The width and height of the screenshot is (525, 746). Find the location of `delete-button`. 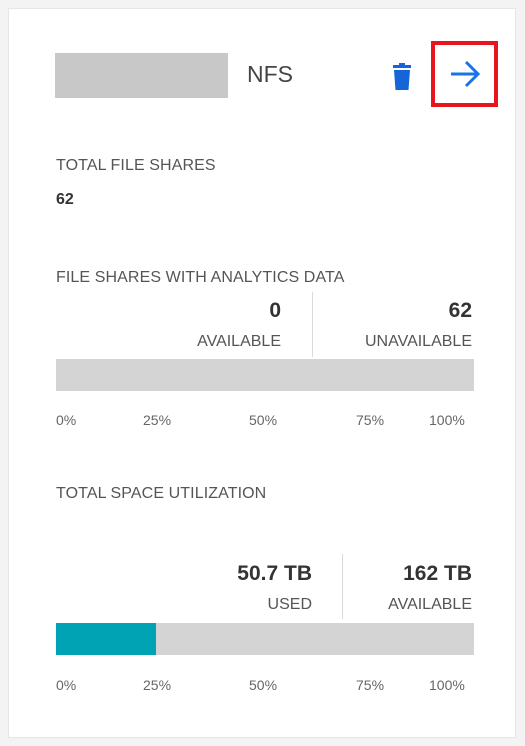

delete-button is located at coordinates (402, 77).